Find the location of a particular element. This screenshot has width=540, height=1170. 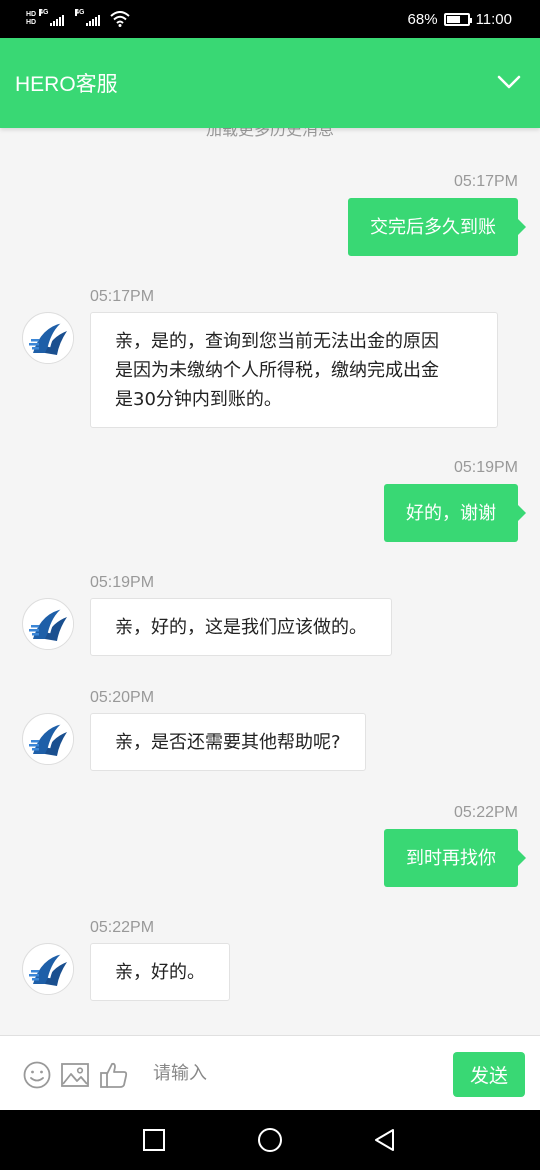

emoji-icon is located at coordinates (37, 1075).